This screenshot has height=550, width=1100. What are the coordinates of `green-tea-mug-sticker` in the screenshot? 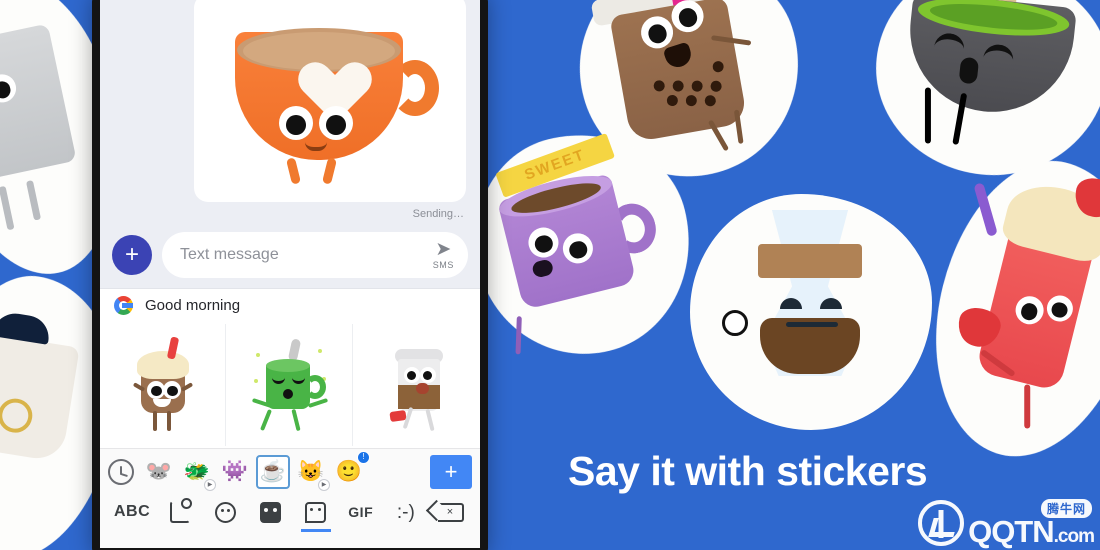 It's located at (290, 385).